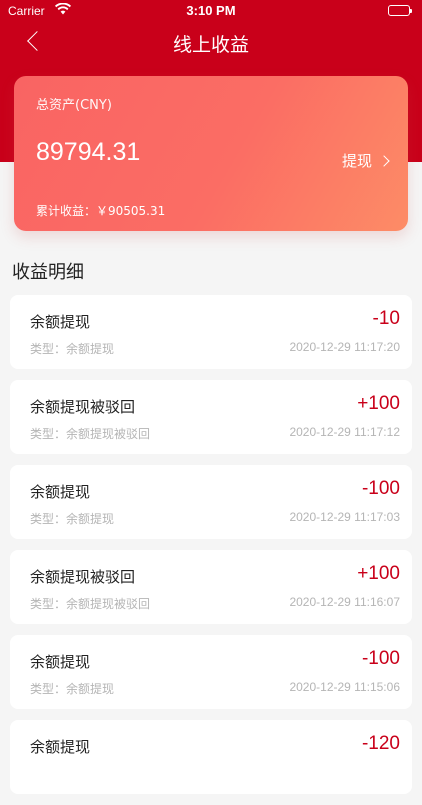 The width and height of the screenshot is (422, 805). I want to click on cumulative-earnings: 累计收益：￥90505.31, so click(101, 211).